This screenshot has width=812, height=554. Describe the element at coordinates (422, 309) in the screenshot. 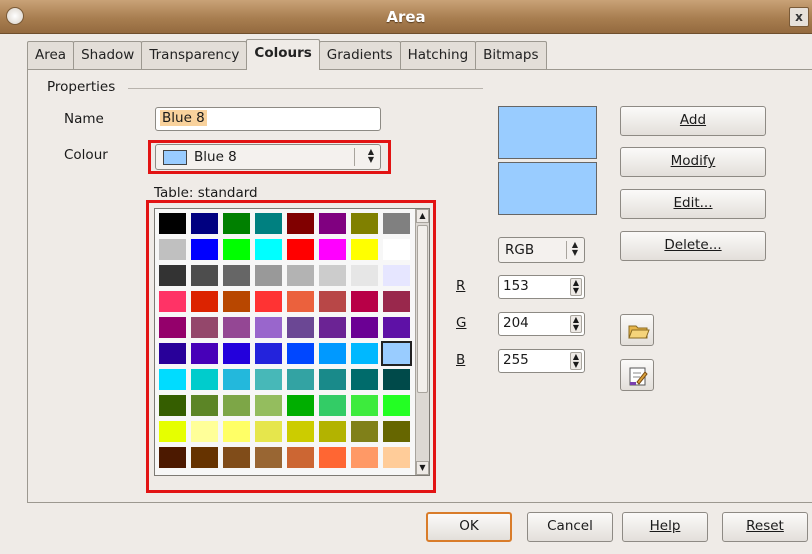

I see `scroll-thumb` at that location.